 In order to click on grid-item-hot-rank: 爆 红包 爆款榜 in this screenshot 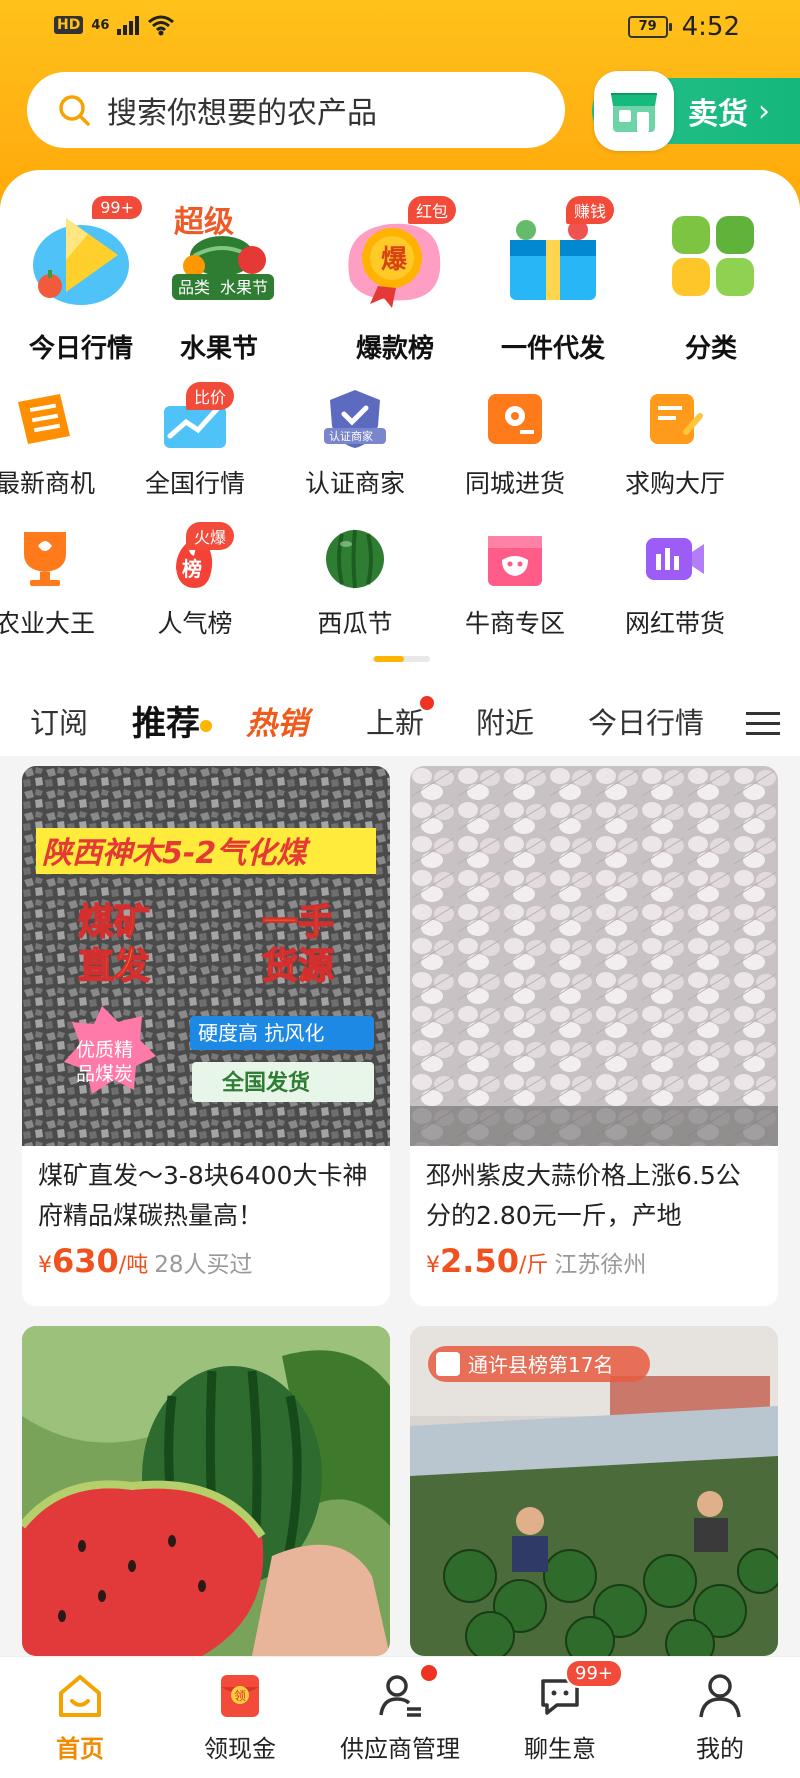, I will do `click(395, 280)`.